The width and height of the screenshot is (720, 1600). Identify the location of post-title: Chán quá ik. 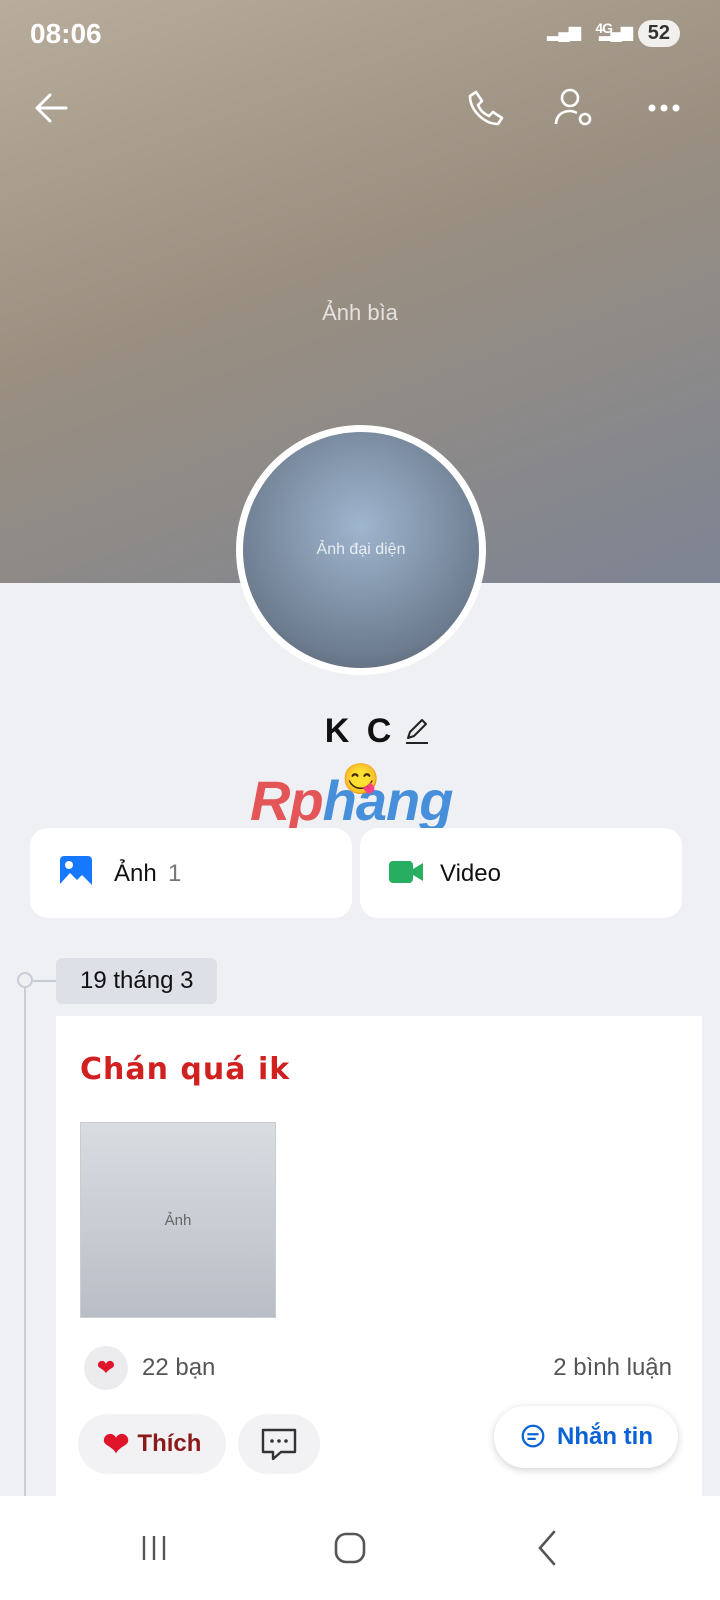
(185, 1069).